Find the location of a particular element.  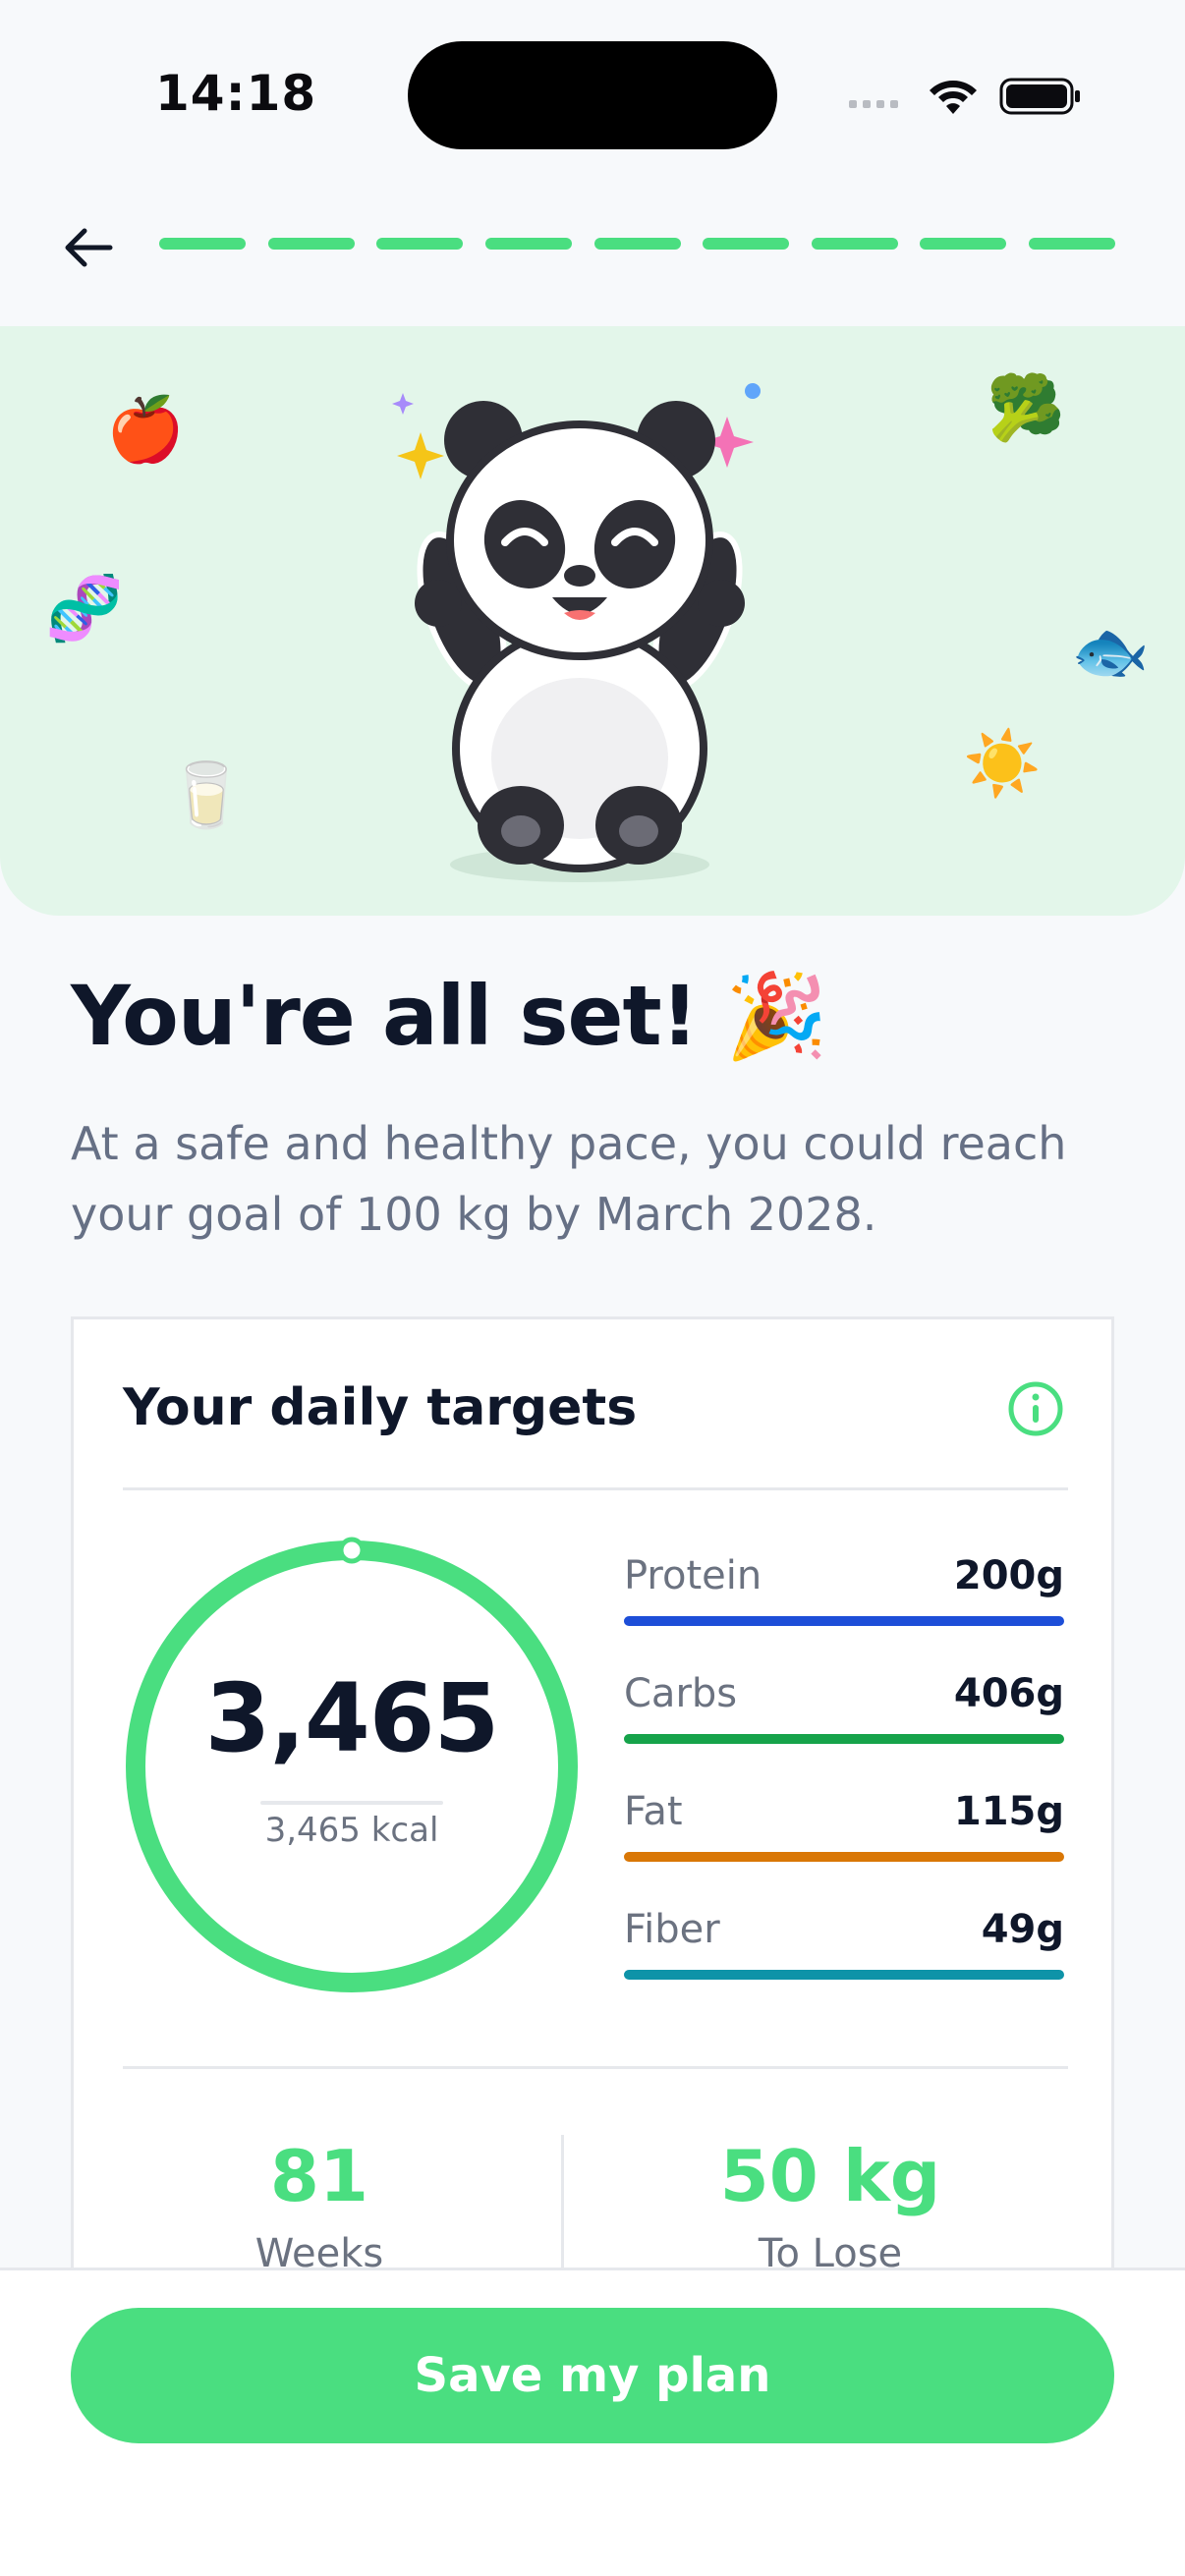

macro-fat: Fat 115g is located at coordinates (844, 1825).